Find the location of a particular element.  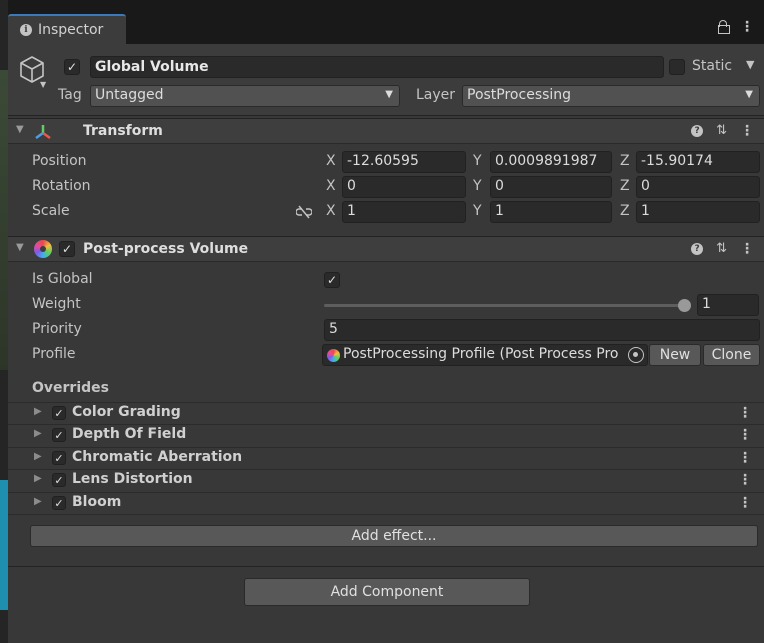

profile-label: Profile is located at coordinates (54, 354).